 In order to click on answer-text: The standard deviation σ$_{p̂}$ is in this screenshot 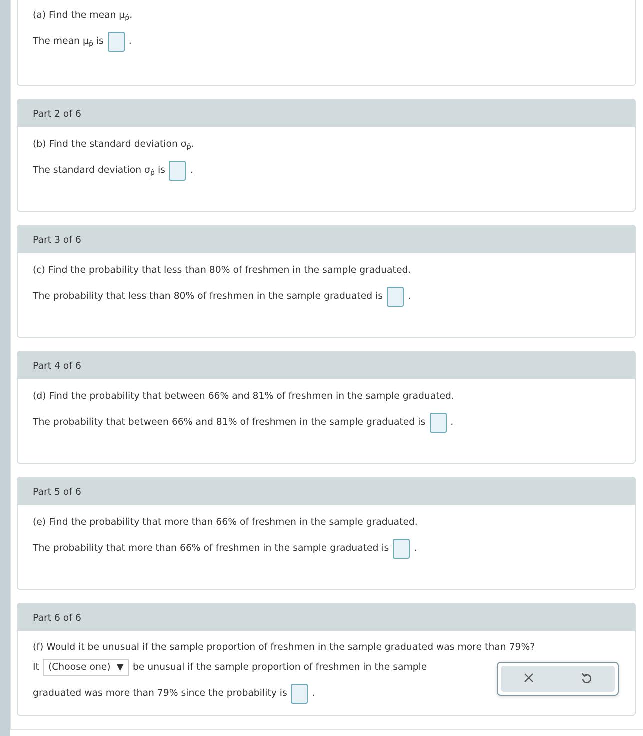, I will do `click(99, 171)`.